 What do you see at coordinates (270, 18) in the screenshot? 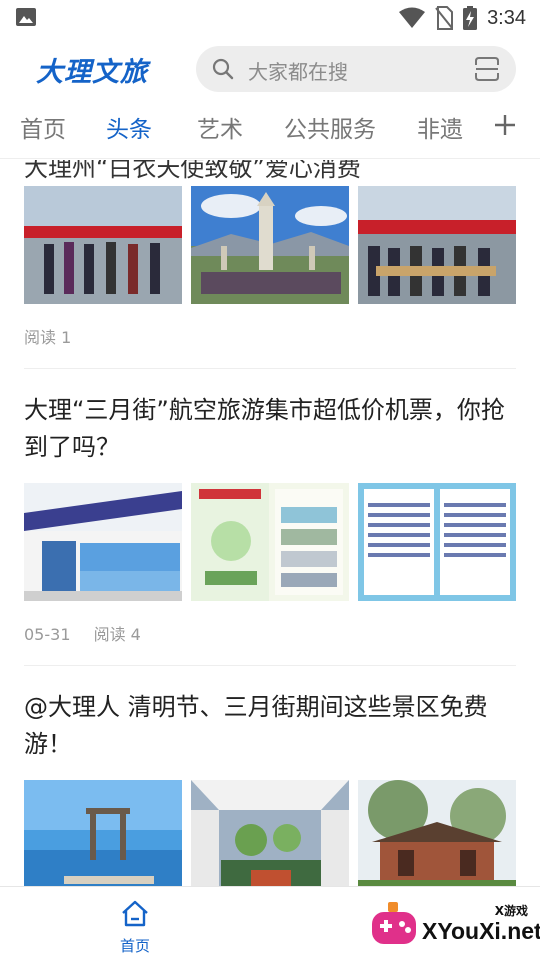
I see `status-bar: 3:34` at bounding box center [270, 18].